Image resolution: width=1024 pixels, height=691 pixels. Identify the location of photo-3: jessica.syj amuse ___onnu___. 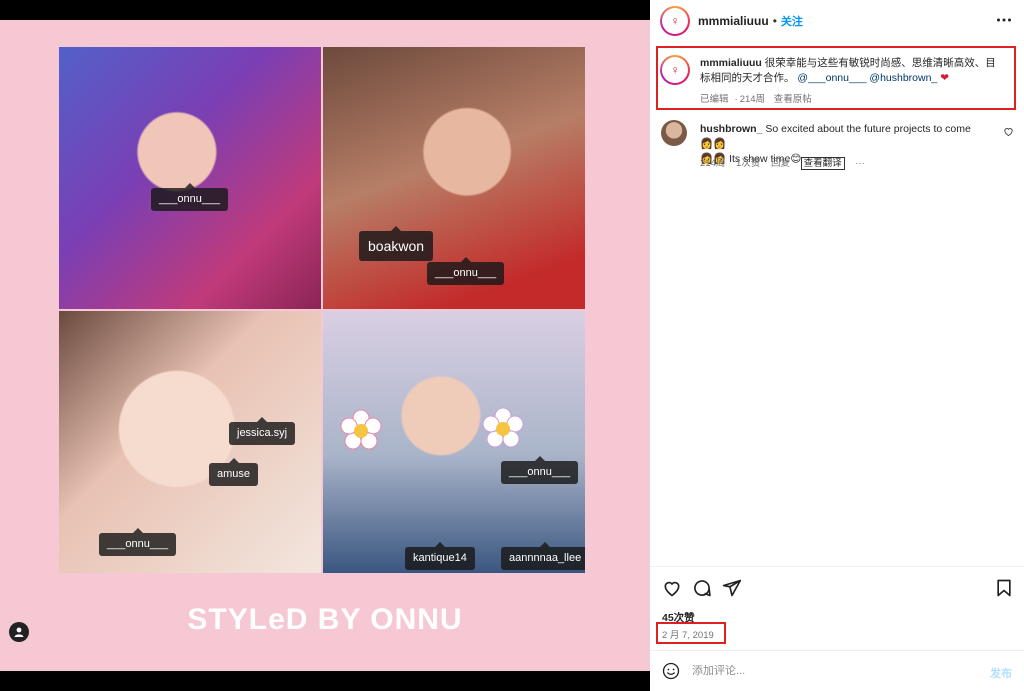
(190, 442).